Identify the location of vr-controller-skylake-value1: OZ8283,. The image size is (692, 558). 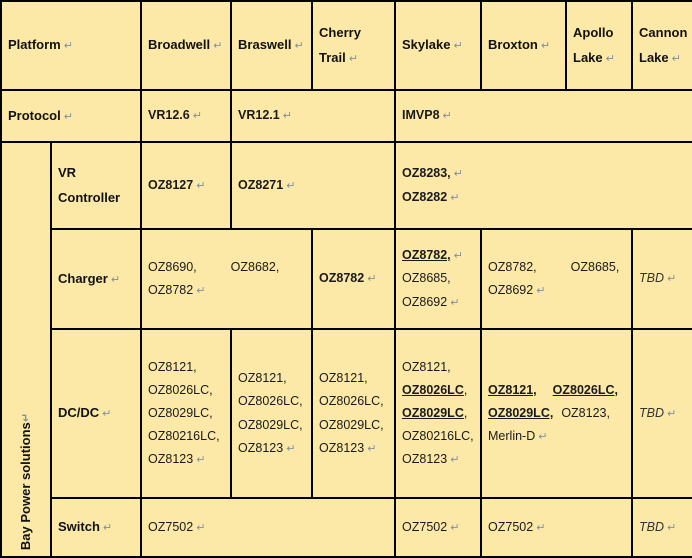
(426, 173).